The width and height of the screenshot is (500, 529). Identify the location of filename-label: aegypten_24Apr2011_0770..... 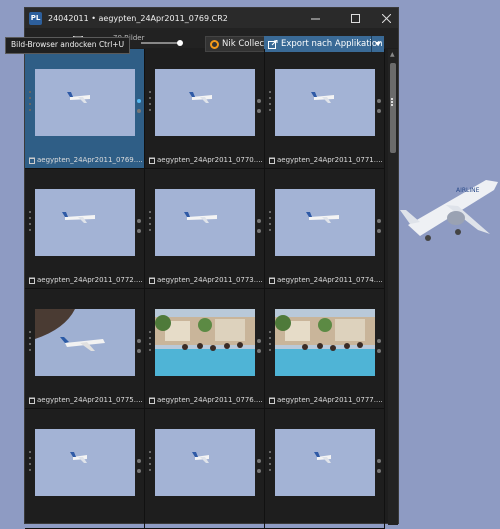
(210, 160).